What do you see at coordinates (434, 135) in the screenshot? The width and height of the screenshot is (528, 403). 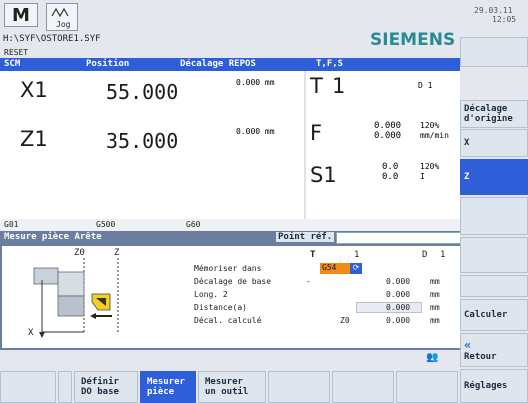 I see `feed-unit: mm/min` at bounding box center [434, 135].